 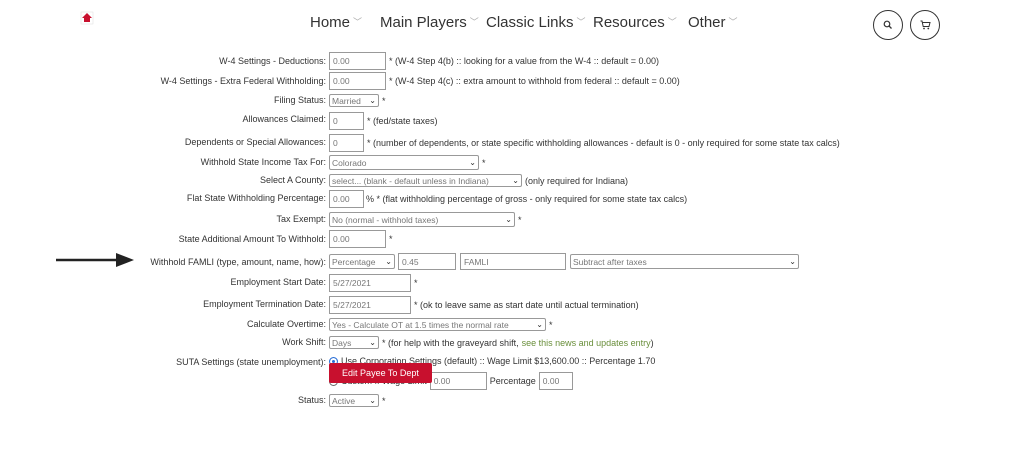 What do you see at coordinates (577, 180) in the screenshot?
I see `county-note: (only required for Indiana)` at bounding box center [577, 180].